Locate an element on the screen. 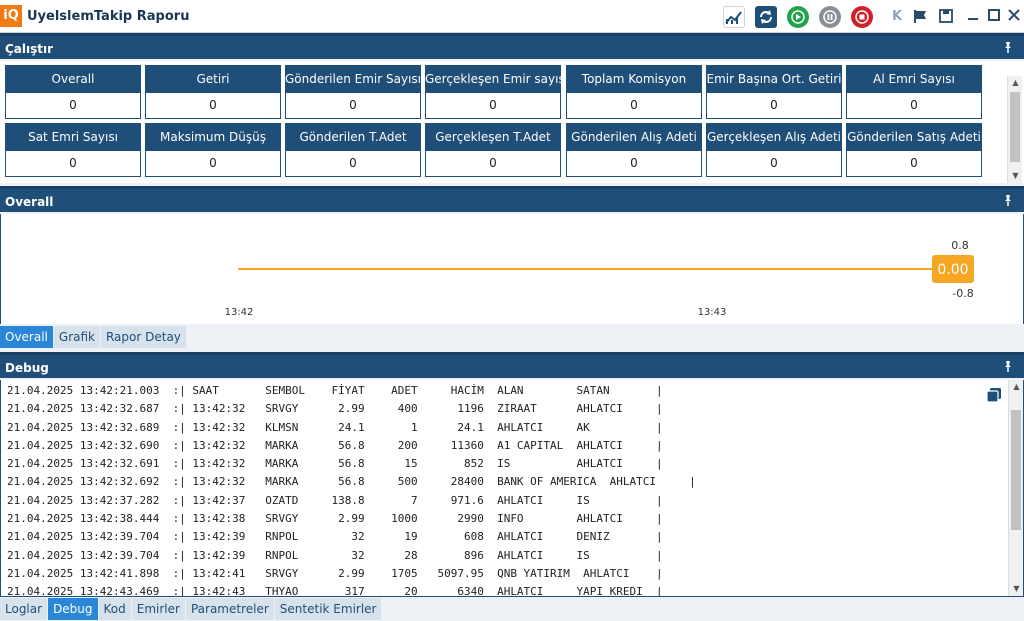 The width and height of the screenshot is (1024, 621). metric-card: Emir Başına Ort. Getiri 0 is located at coordinates (774, 92).